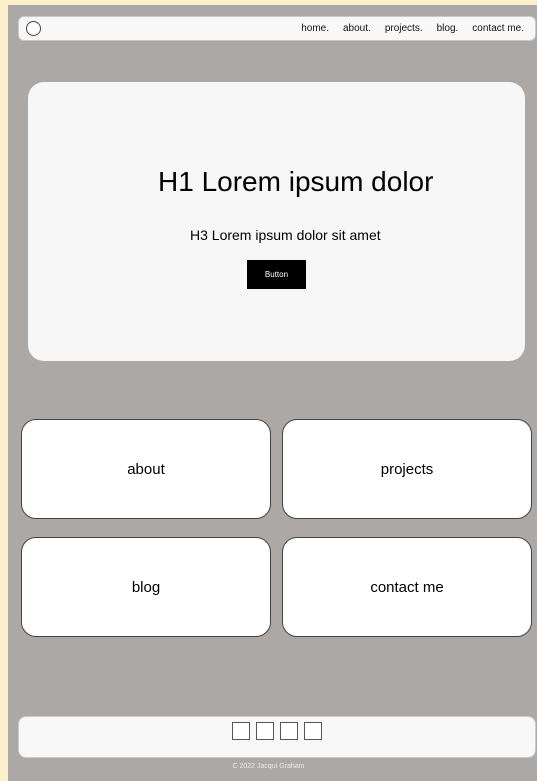 This screenshot has width=537, height=781. Describe the element at coordinates (277, 28) in the screenshot. I see `top-navbar: home. about. projects. blog. contact me.` at that location.